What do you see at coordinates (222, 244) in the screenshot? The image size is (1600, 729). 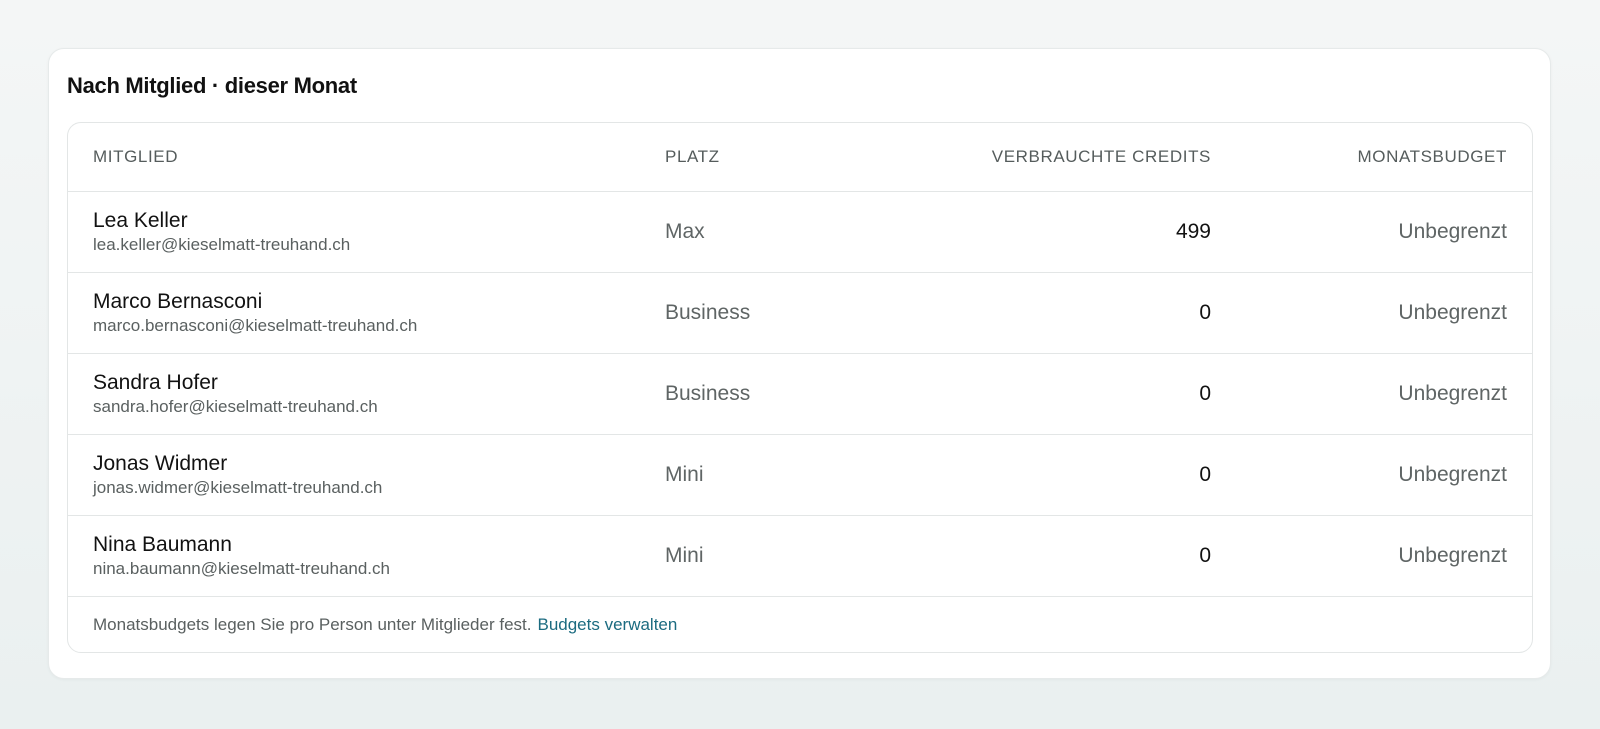 I see `member-email: lea.keller@kieselmatt-treuhand.ch` at bounding box center [222, 244].